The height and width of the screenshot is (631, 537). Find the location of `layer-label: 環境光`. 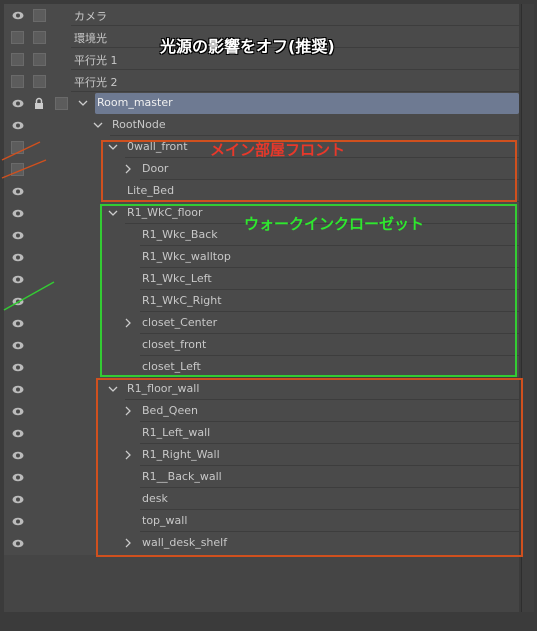

layer-label: 環境光 is located at coordinates (90, 38).